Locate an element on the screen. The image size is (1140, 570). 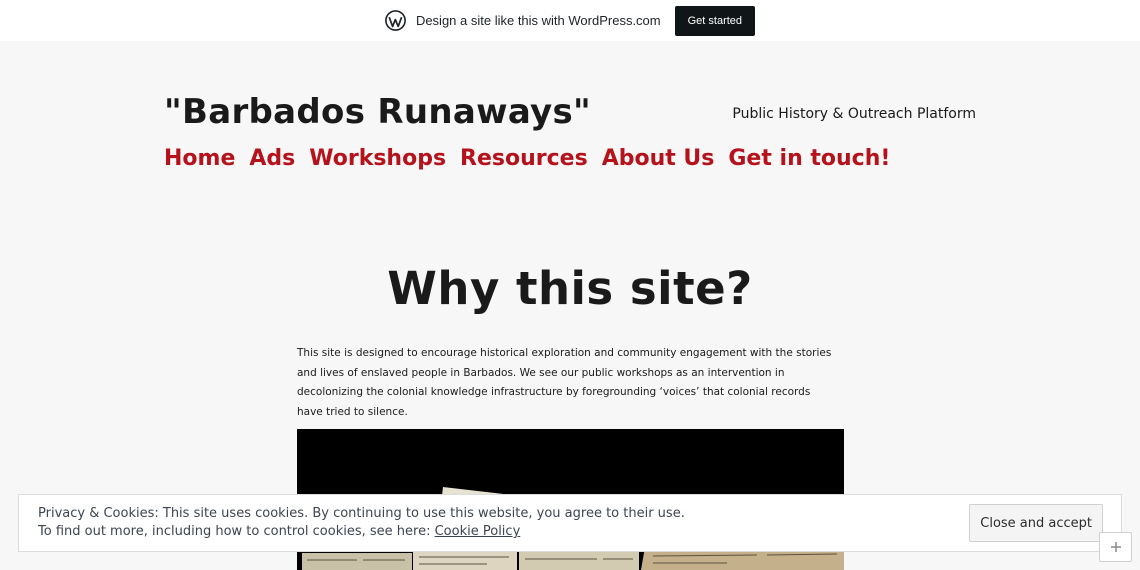
follow-icon is located at coordinates (1115, 547).